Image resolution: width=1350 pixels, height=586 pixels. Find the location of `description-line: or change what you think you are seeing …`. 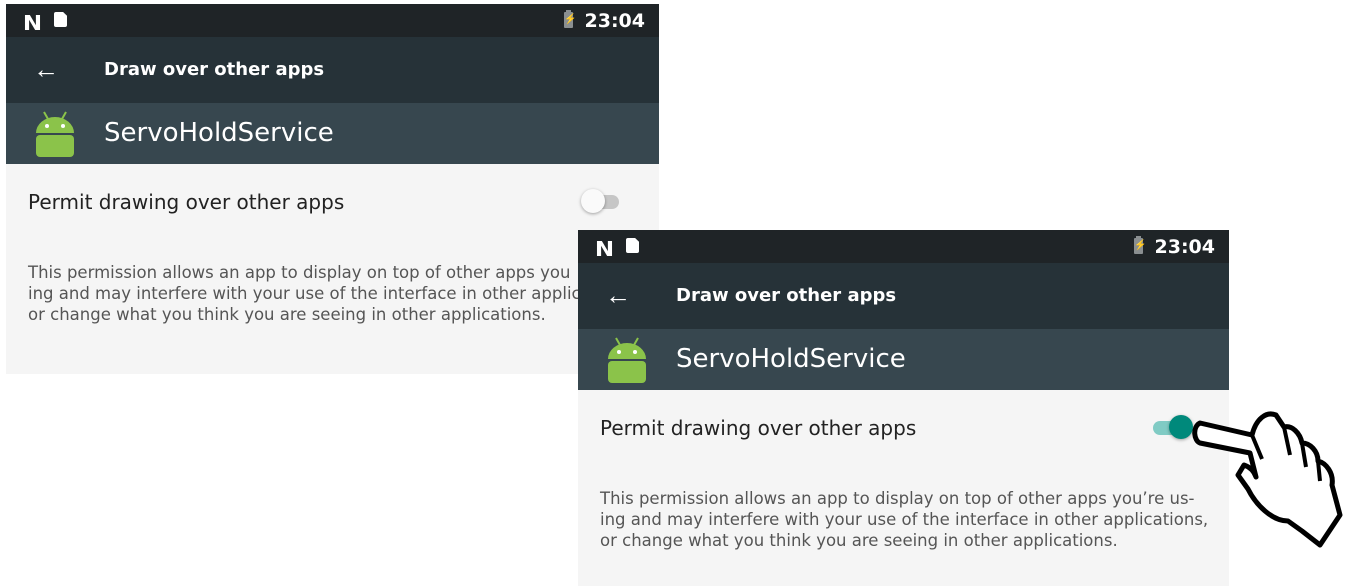

description-line: or change what you think you are seeing … is located at coordinates (287, 314).